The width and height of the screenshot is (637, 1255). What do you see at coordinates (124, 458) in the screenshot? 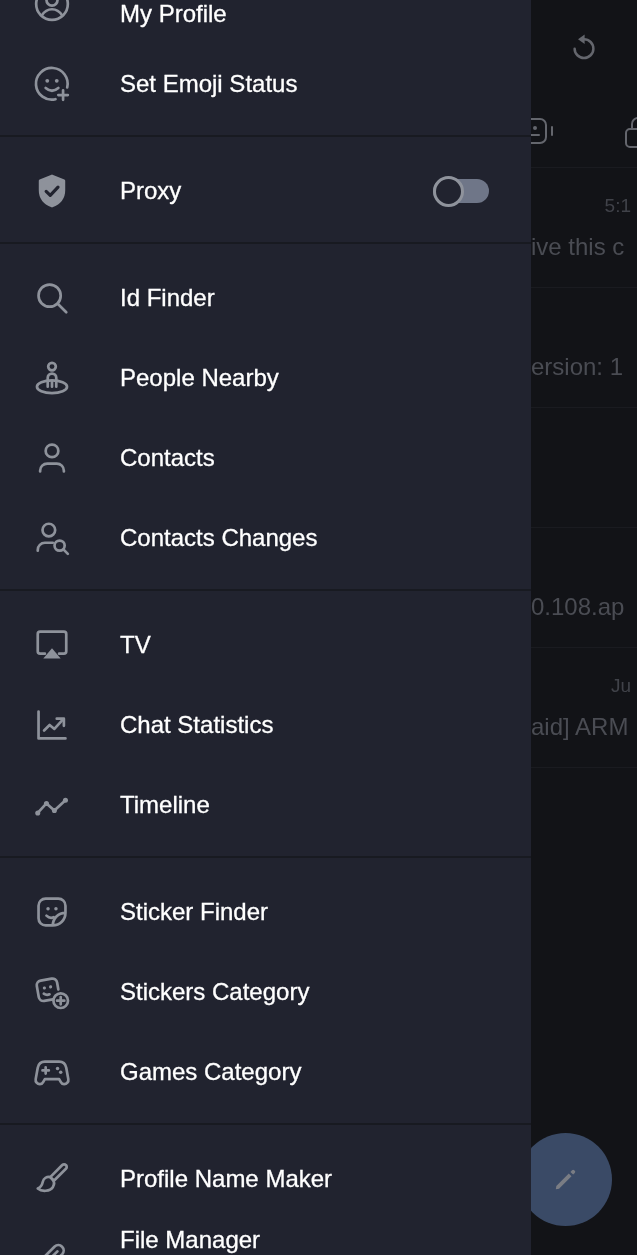
I see `menu-item: Contacts` at bounding box center [124, 458].